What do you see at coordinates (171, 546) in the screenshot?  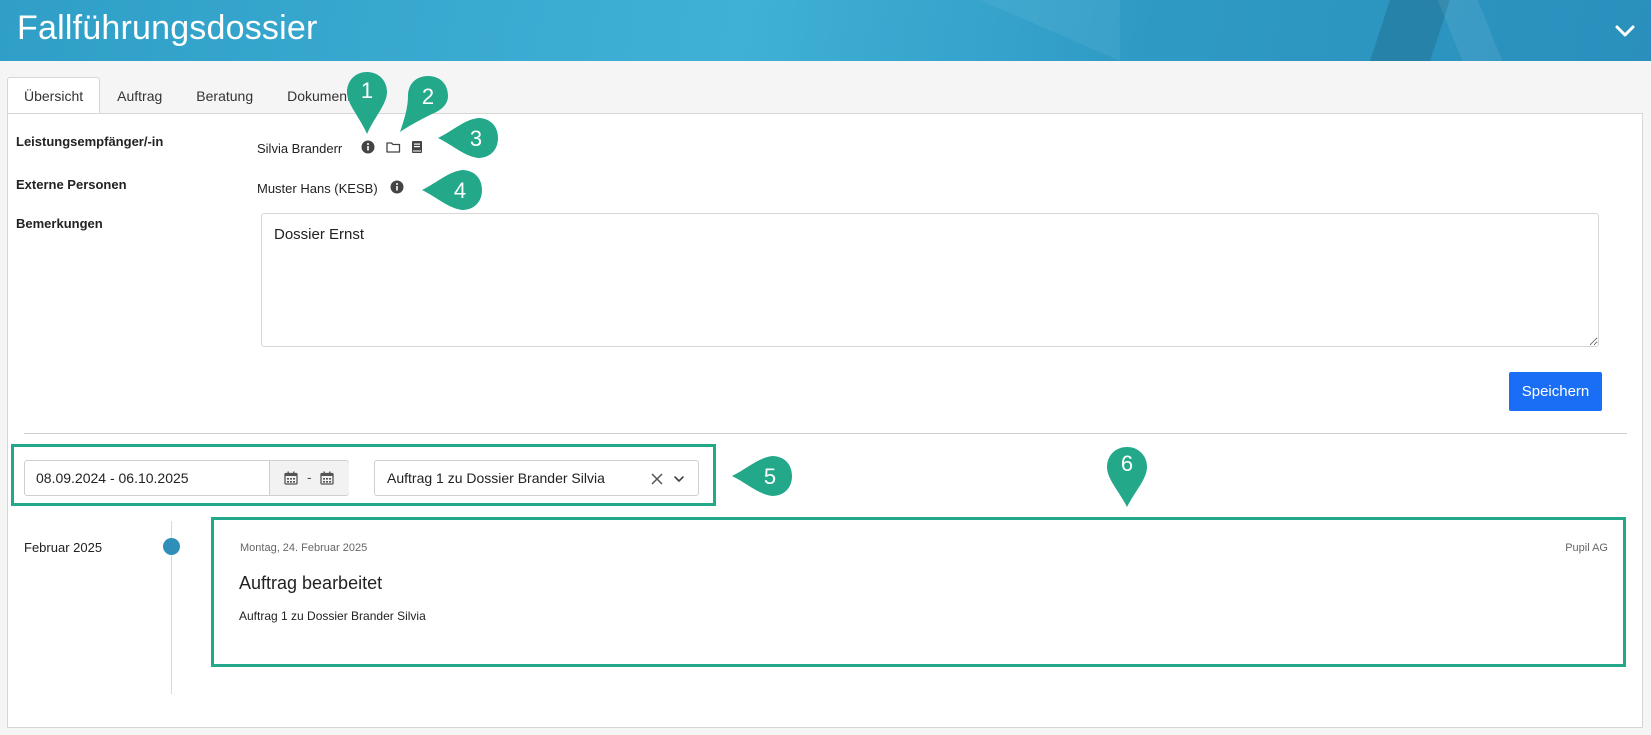 I see `timeline-dot` at bounding box center [171, 546].